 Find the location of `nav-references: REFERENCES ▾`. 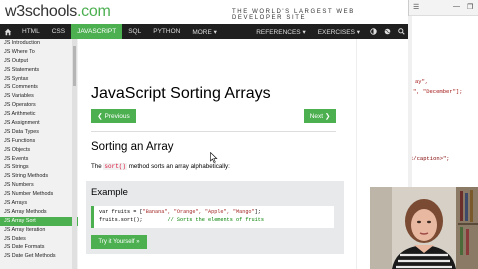

nav-references: REFERENCES ▾ is located at coordinates (281, 31).